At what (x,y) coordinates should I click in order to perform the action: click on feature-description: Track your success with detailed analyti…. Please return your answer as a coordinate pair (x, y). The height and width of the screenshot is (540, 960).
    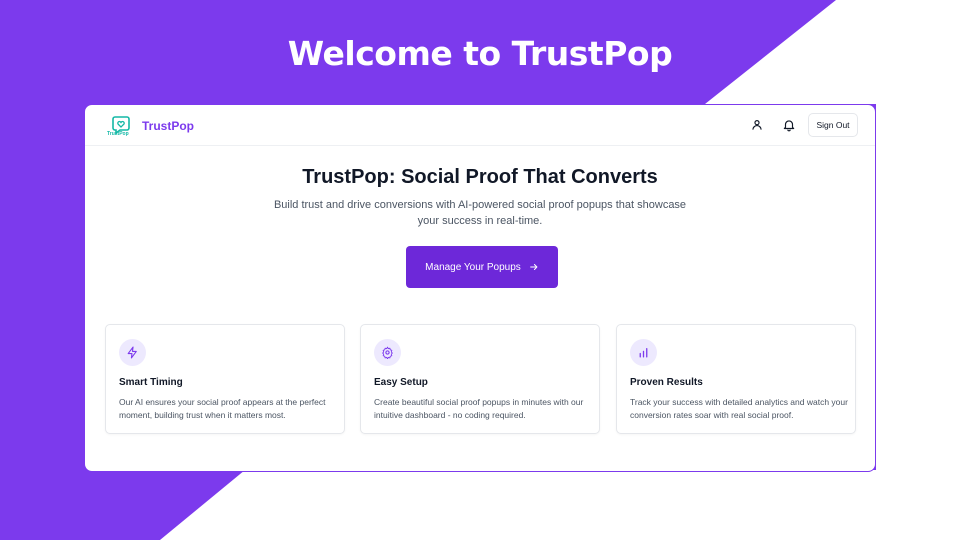
    Looking at the image, I should click on (739, 408).